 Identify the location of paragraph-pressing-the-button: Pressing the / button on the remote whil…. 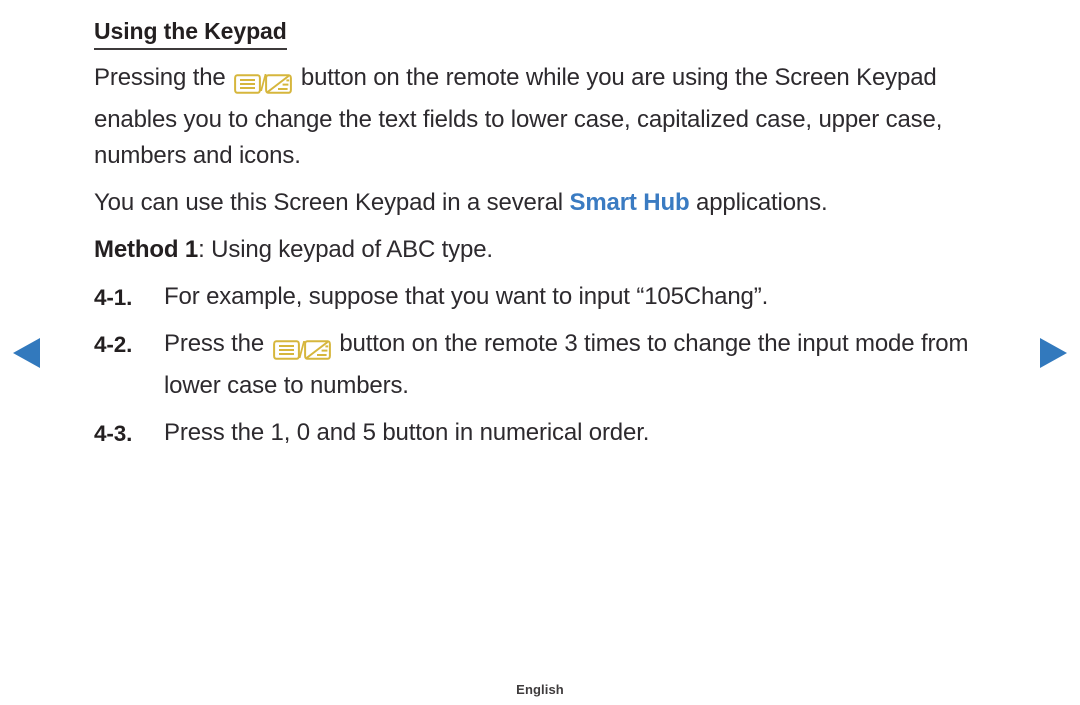
(559, 117).